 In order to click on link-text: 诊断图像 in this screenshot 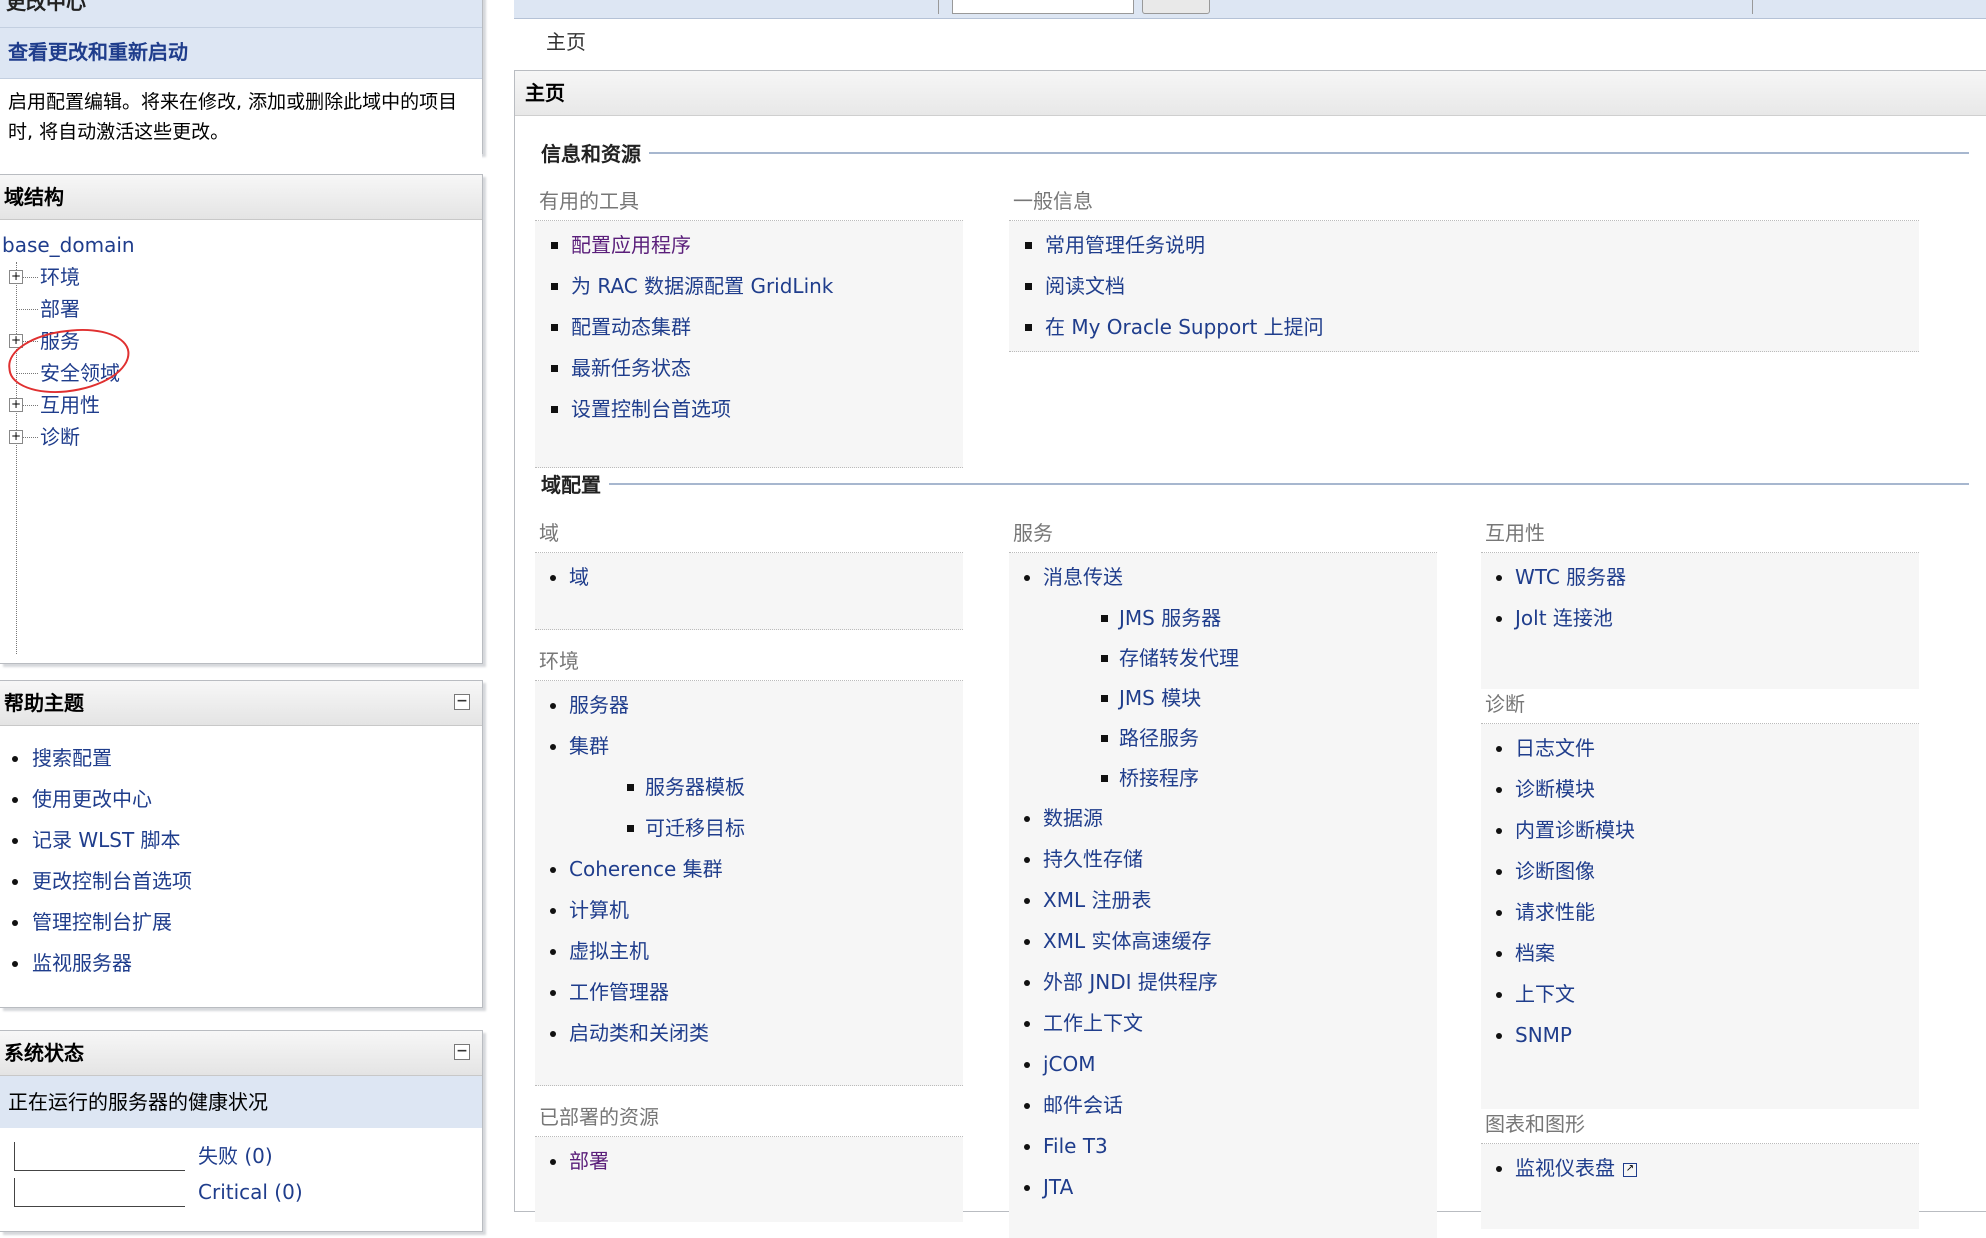, I will do `click(1555, 871)`.